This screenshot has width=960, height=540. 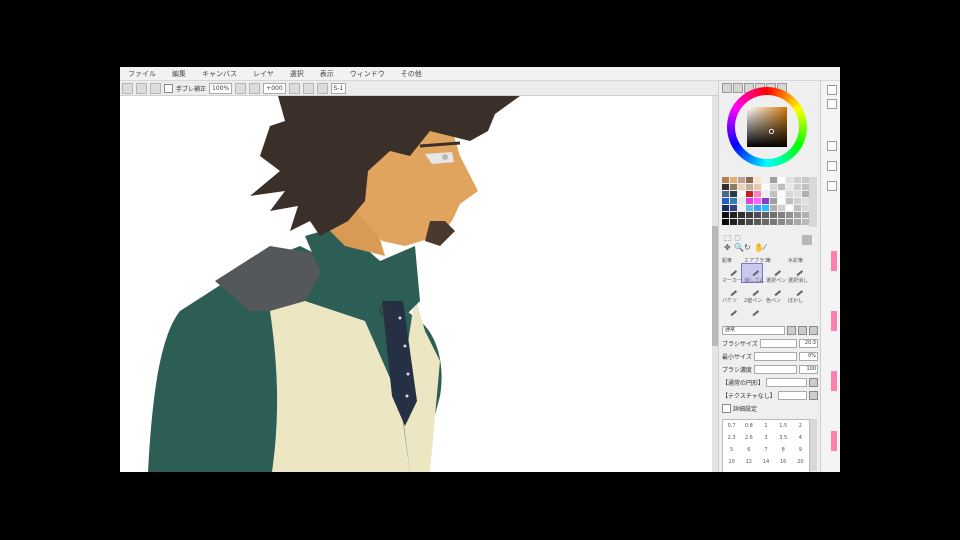 I want to click on zoom-field: 100%, so click(x=221, y=88).